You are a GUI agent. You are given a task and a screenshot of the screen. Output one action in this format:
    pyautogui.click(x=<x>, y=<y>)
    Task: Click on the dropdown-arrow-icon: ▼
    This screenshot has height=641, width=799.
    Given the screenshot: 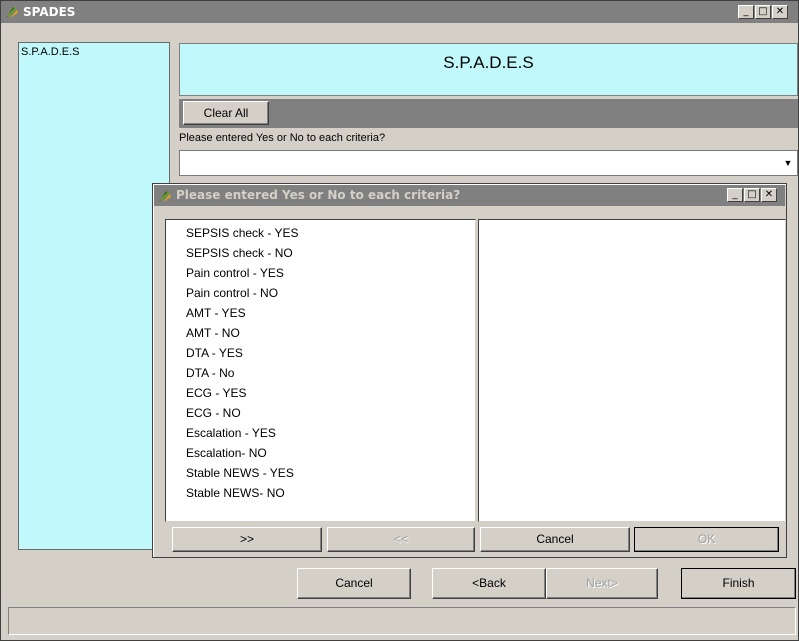 What is the action you would take?
    pyautogui.click(x=788, y=163)
    